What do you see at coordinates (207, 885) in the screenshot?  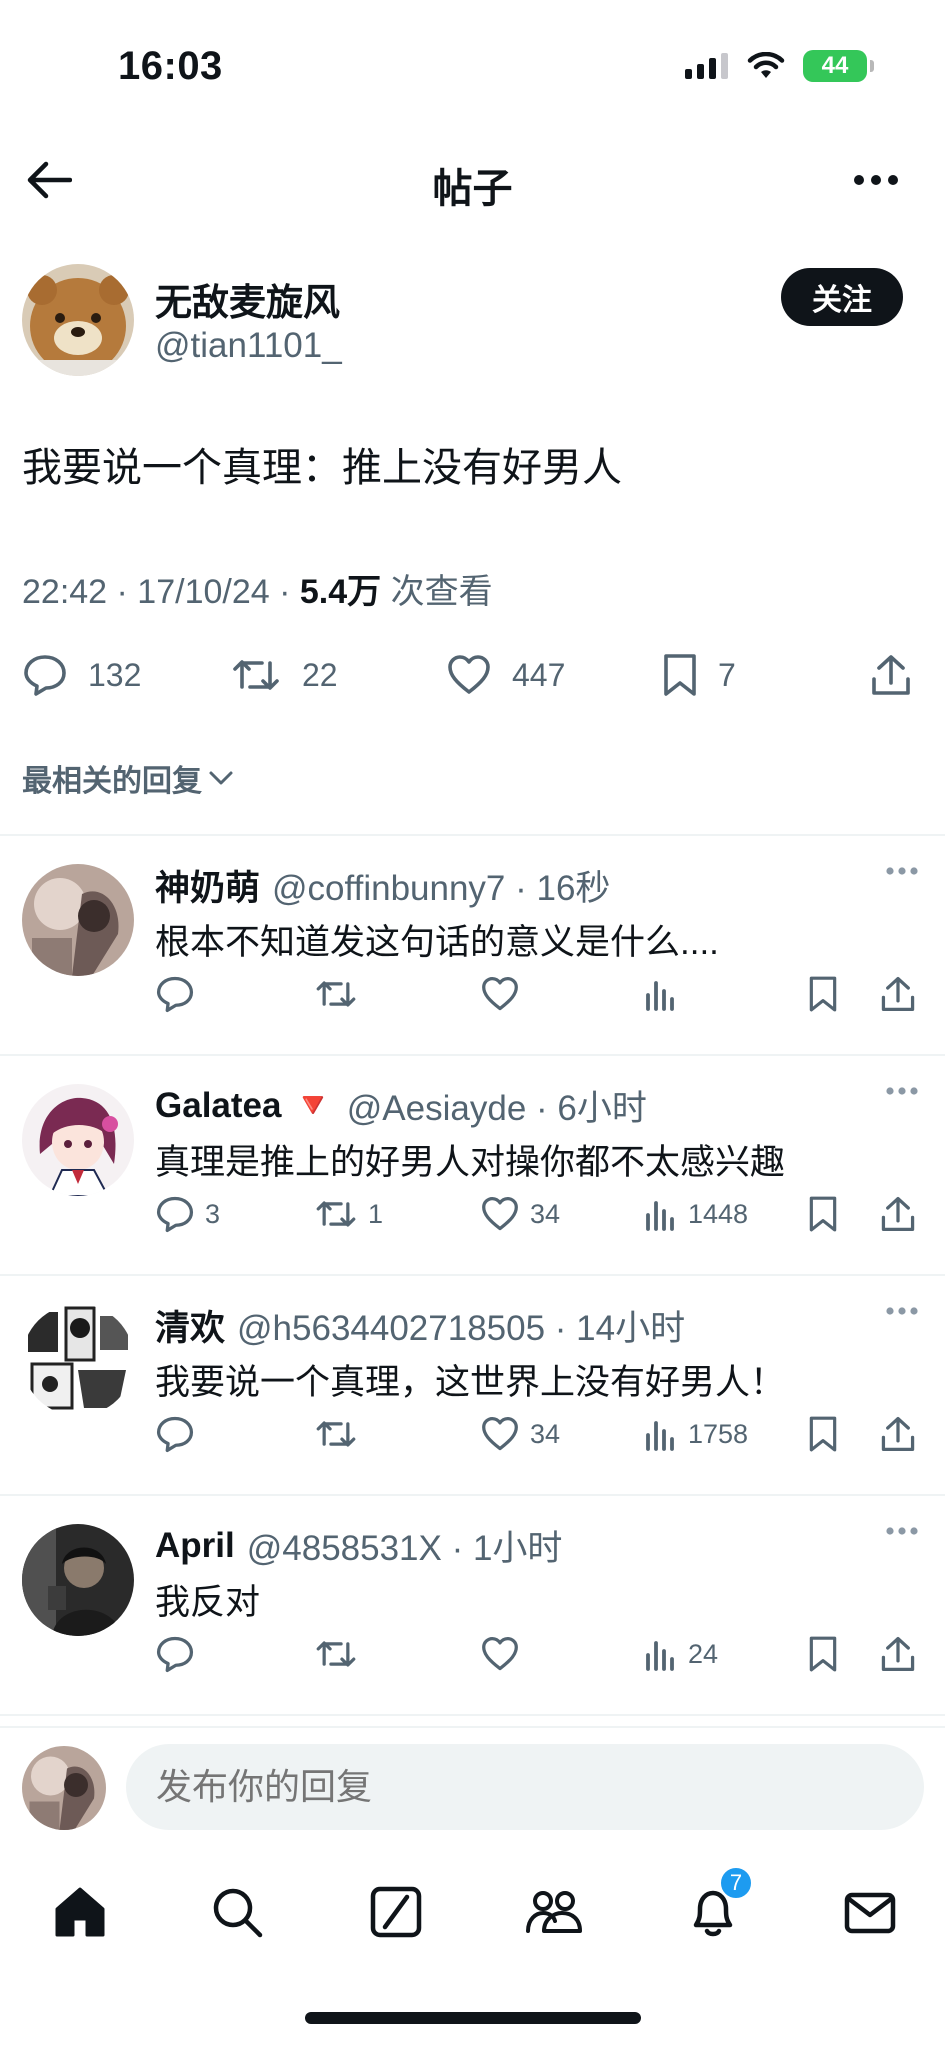 I see `reply-author-name: 神奶萌` at bounding box center [207, 885].